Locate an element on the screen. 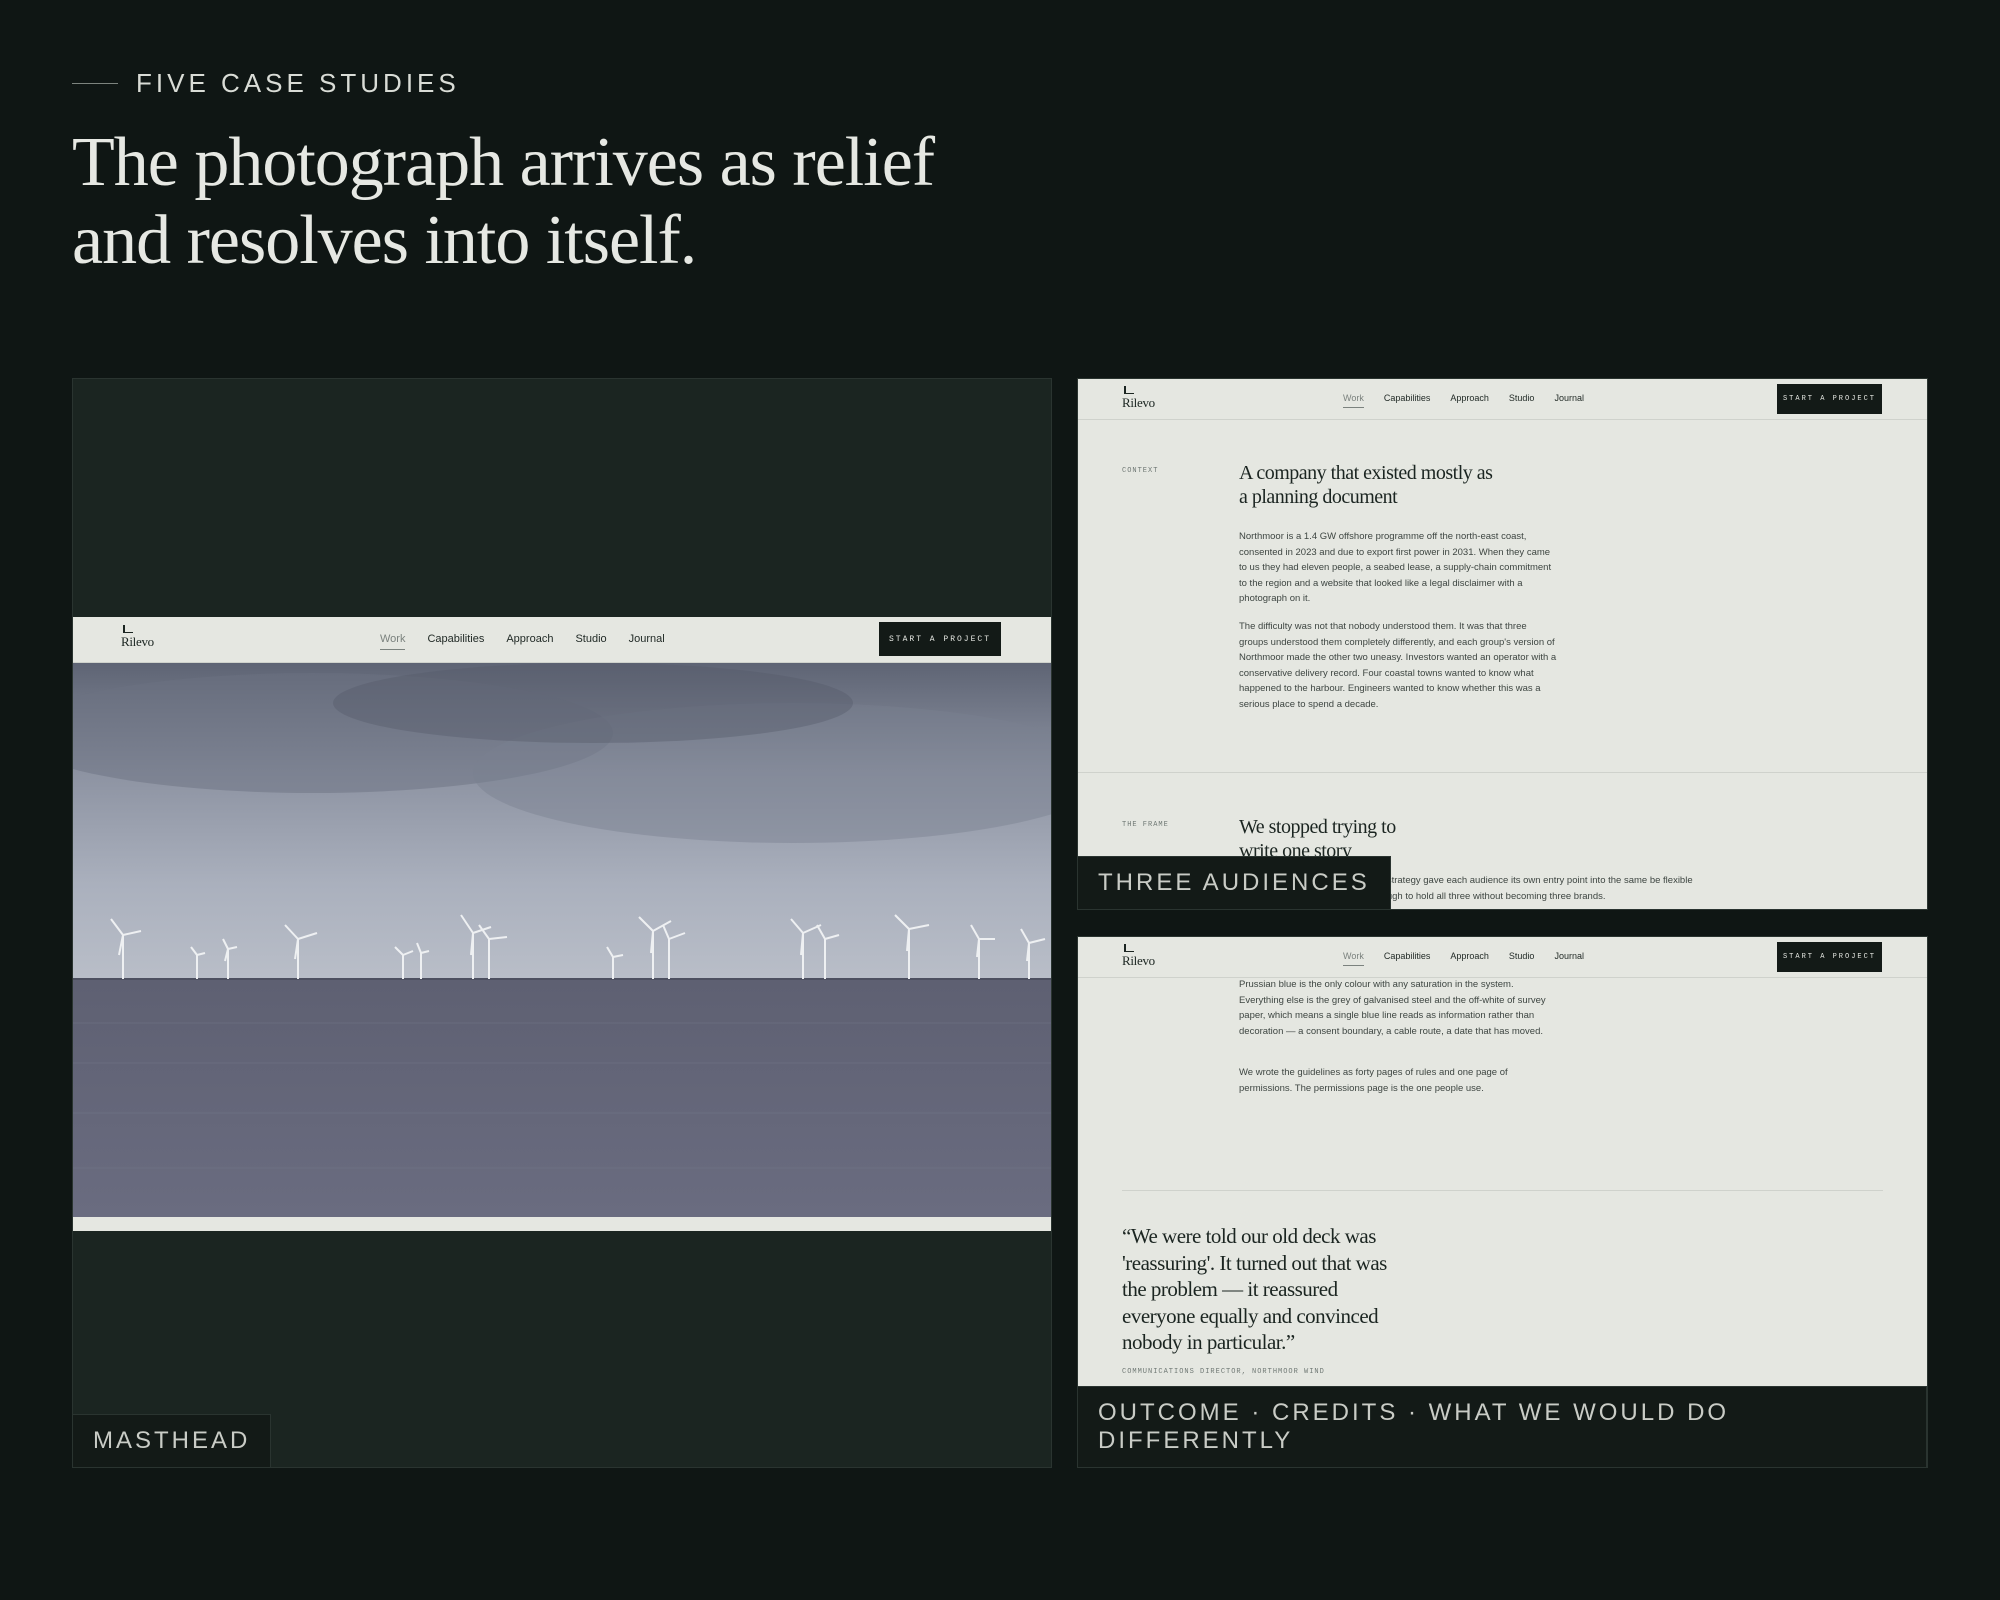 The image size is (2000, 1600). three-audiences-label: THREE AUDIENCES is located at coordinates (1234, 882).